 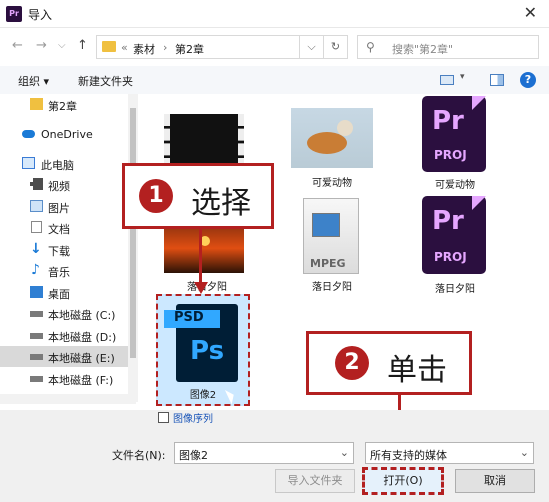 I want to click on sidebar-horizontal-scrollbar, so click(x=68, y=399).